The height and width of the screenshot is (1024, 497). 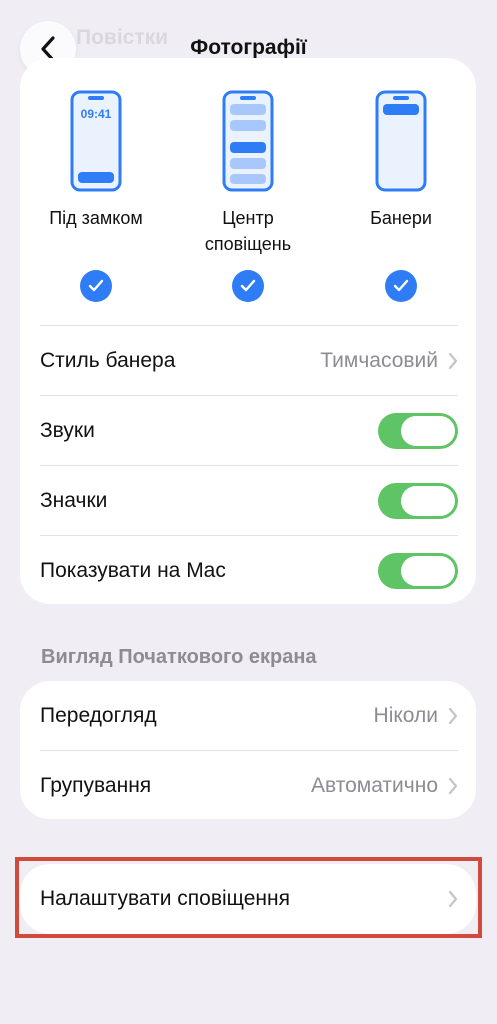 I want to click on banner-style-row: Стиль банера Тимчасовий, so click(x=249, y=360).